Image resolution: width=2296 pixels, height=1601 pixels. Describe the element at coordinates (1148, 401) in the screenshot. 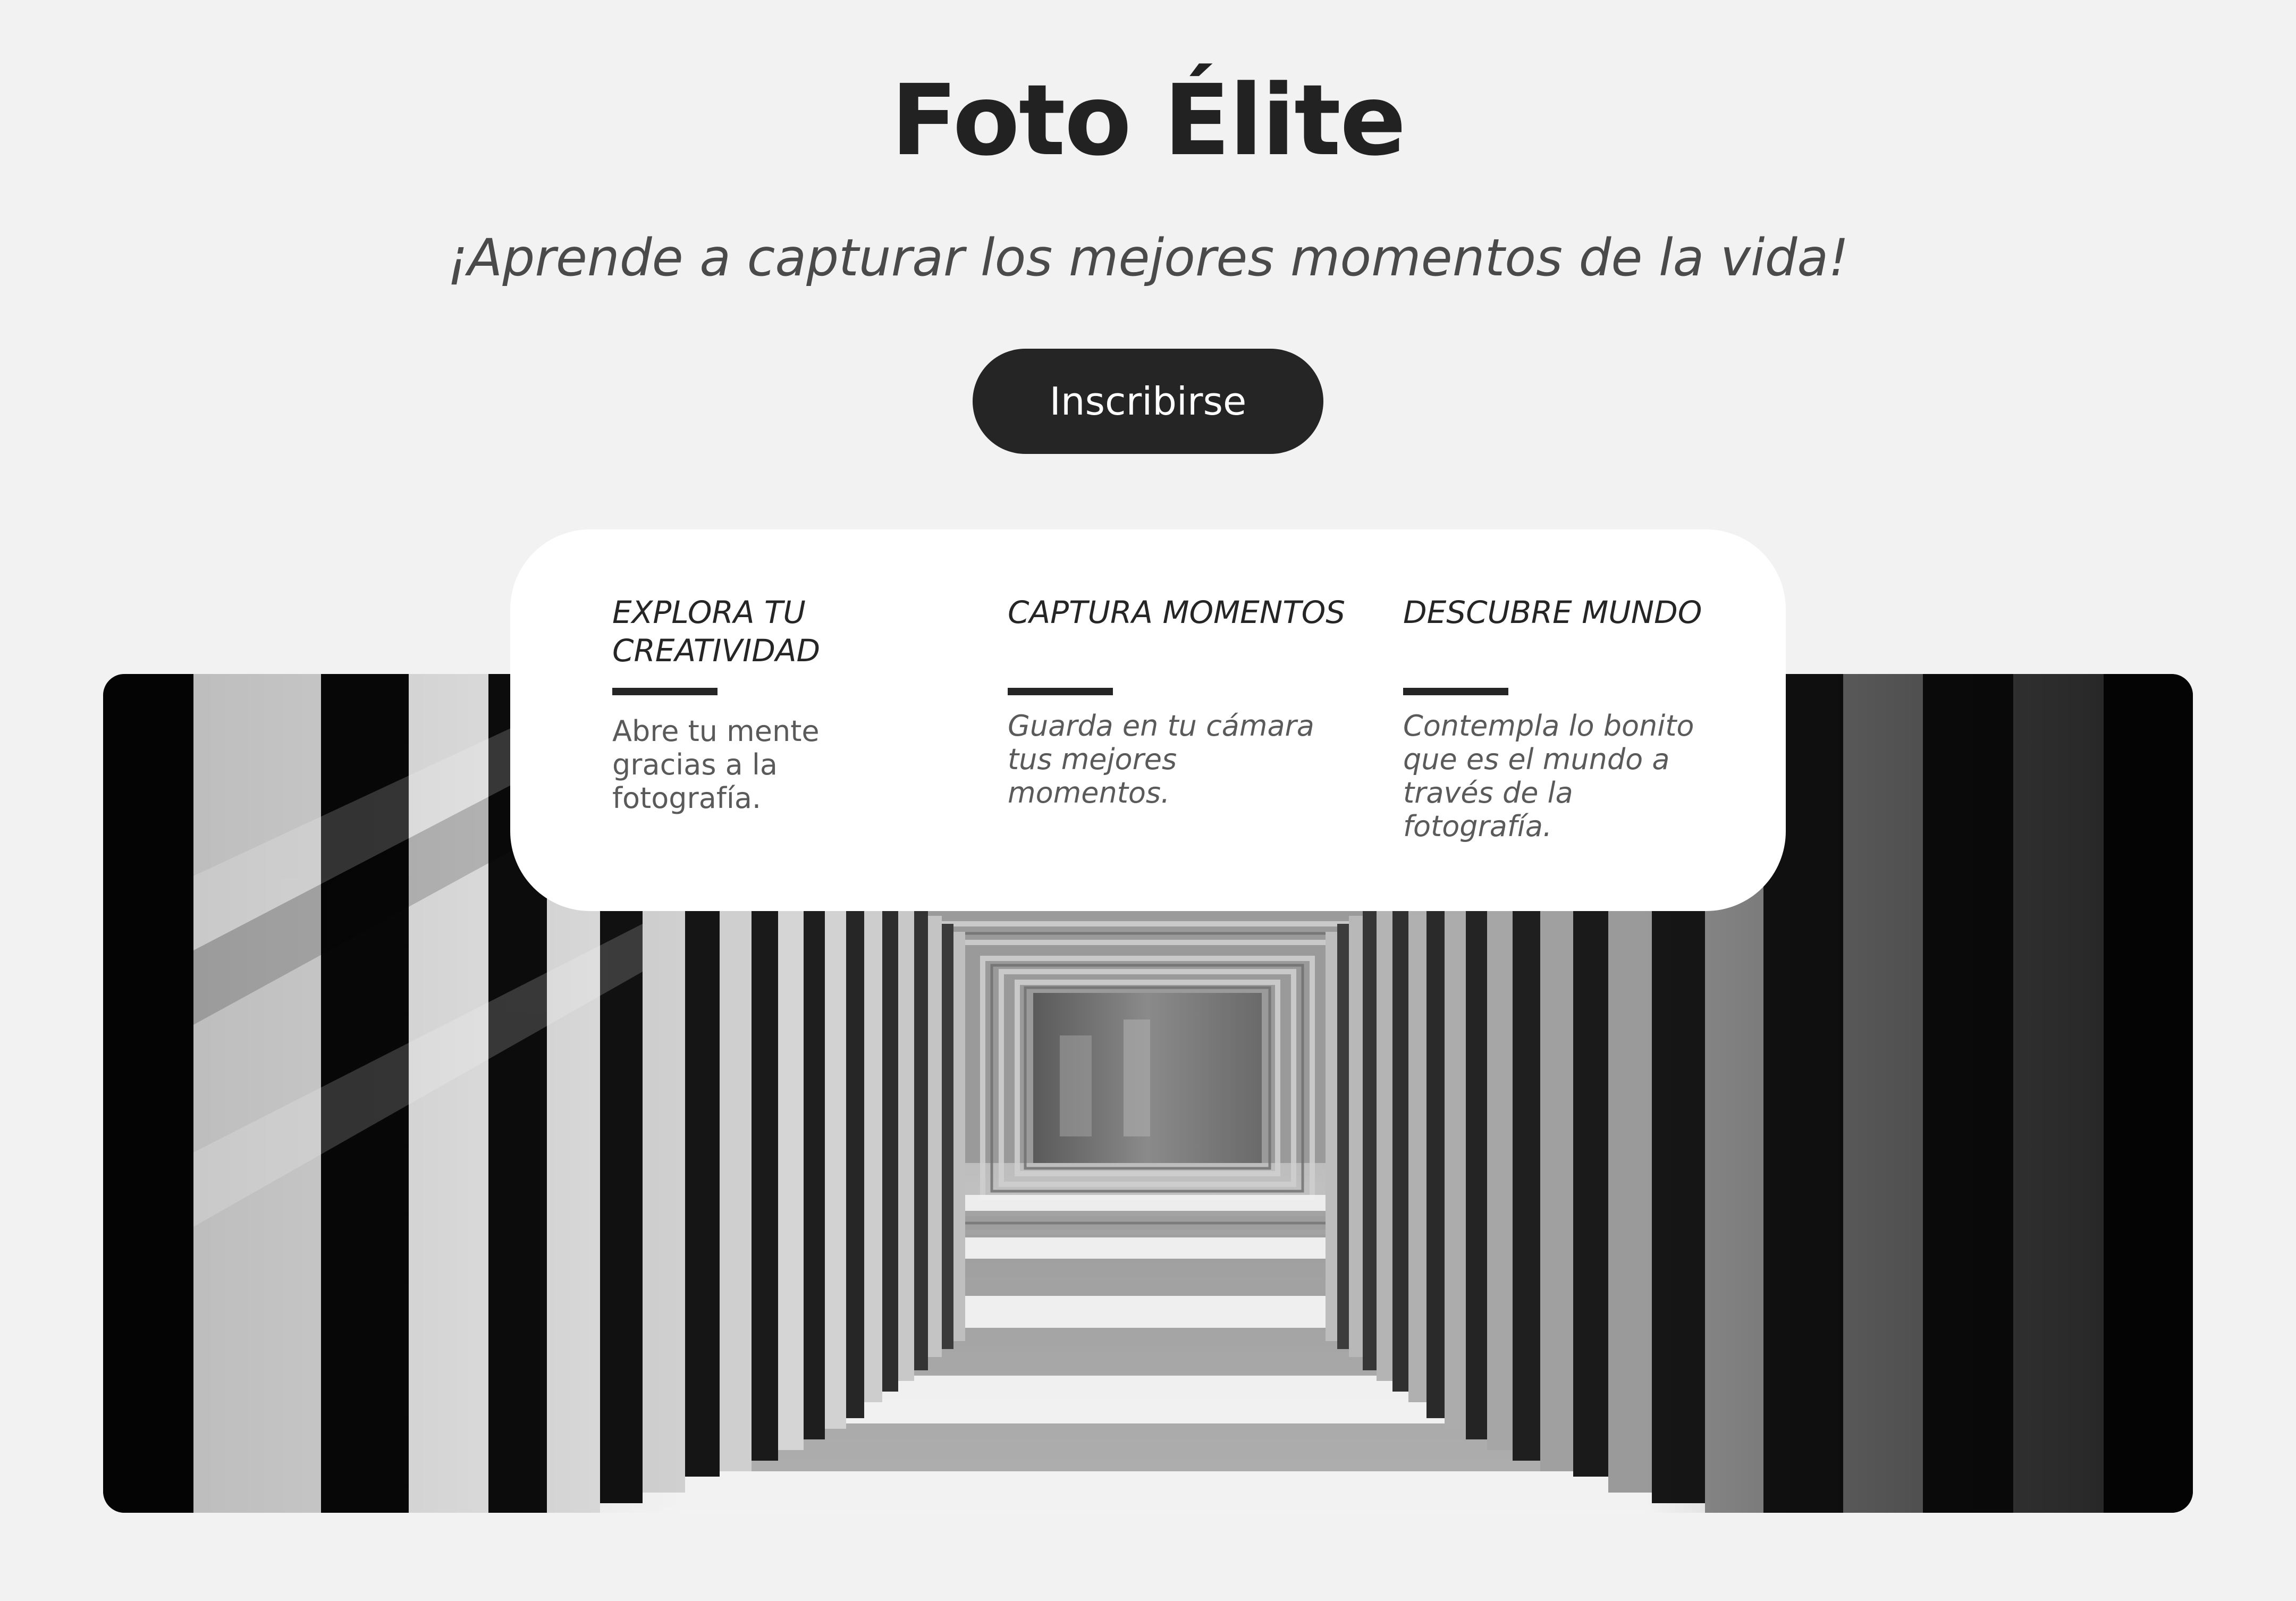

I see `signup-button: Inscribirse` at that location.